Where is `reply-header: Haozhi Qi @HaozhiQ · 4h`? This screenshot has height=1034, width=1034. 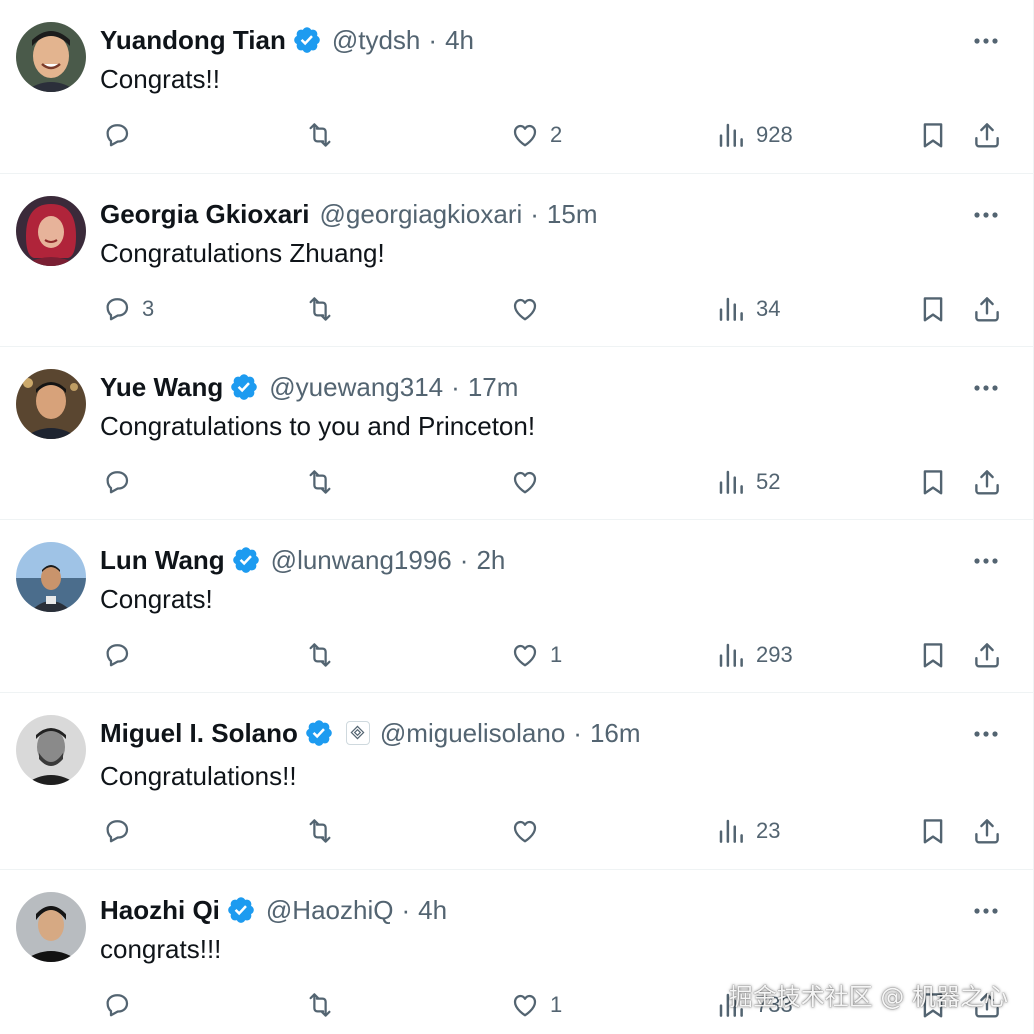
reply-header: Haozhi Qi @HaozhiQ · 4h is located at coordinates (273, 910).